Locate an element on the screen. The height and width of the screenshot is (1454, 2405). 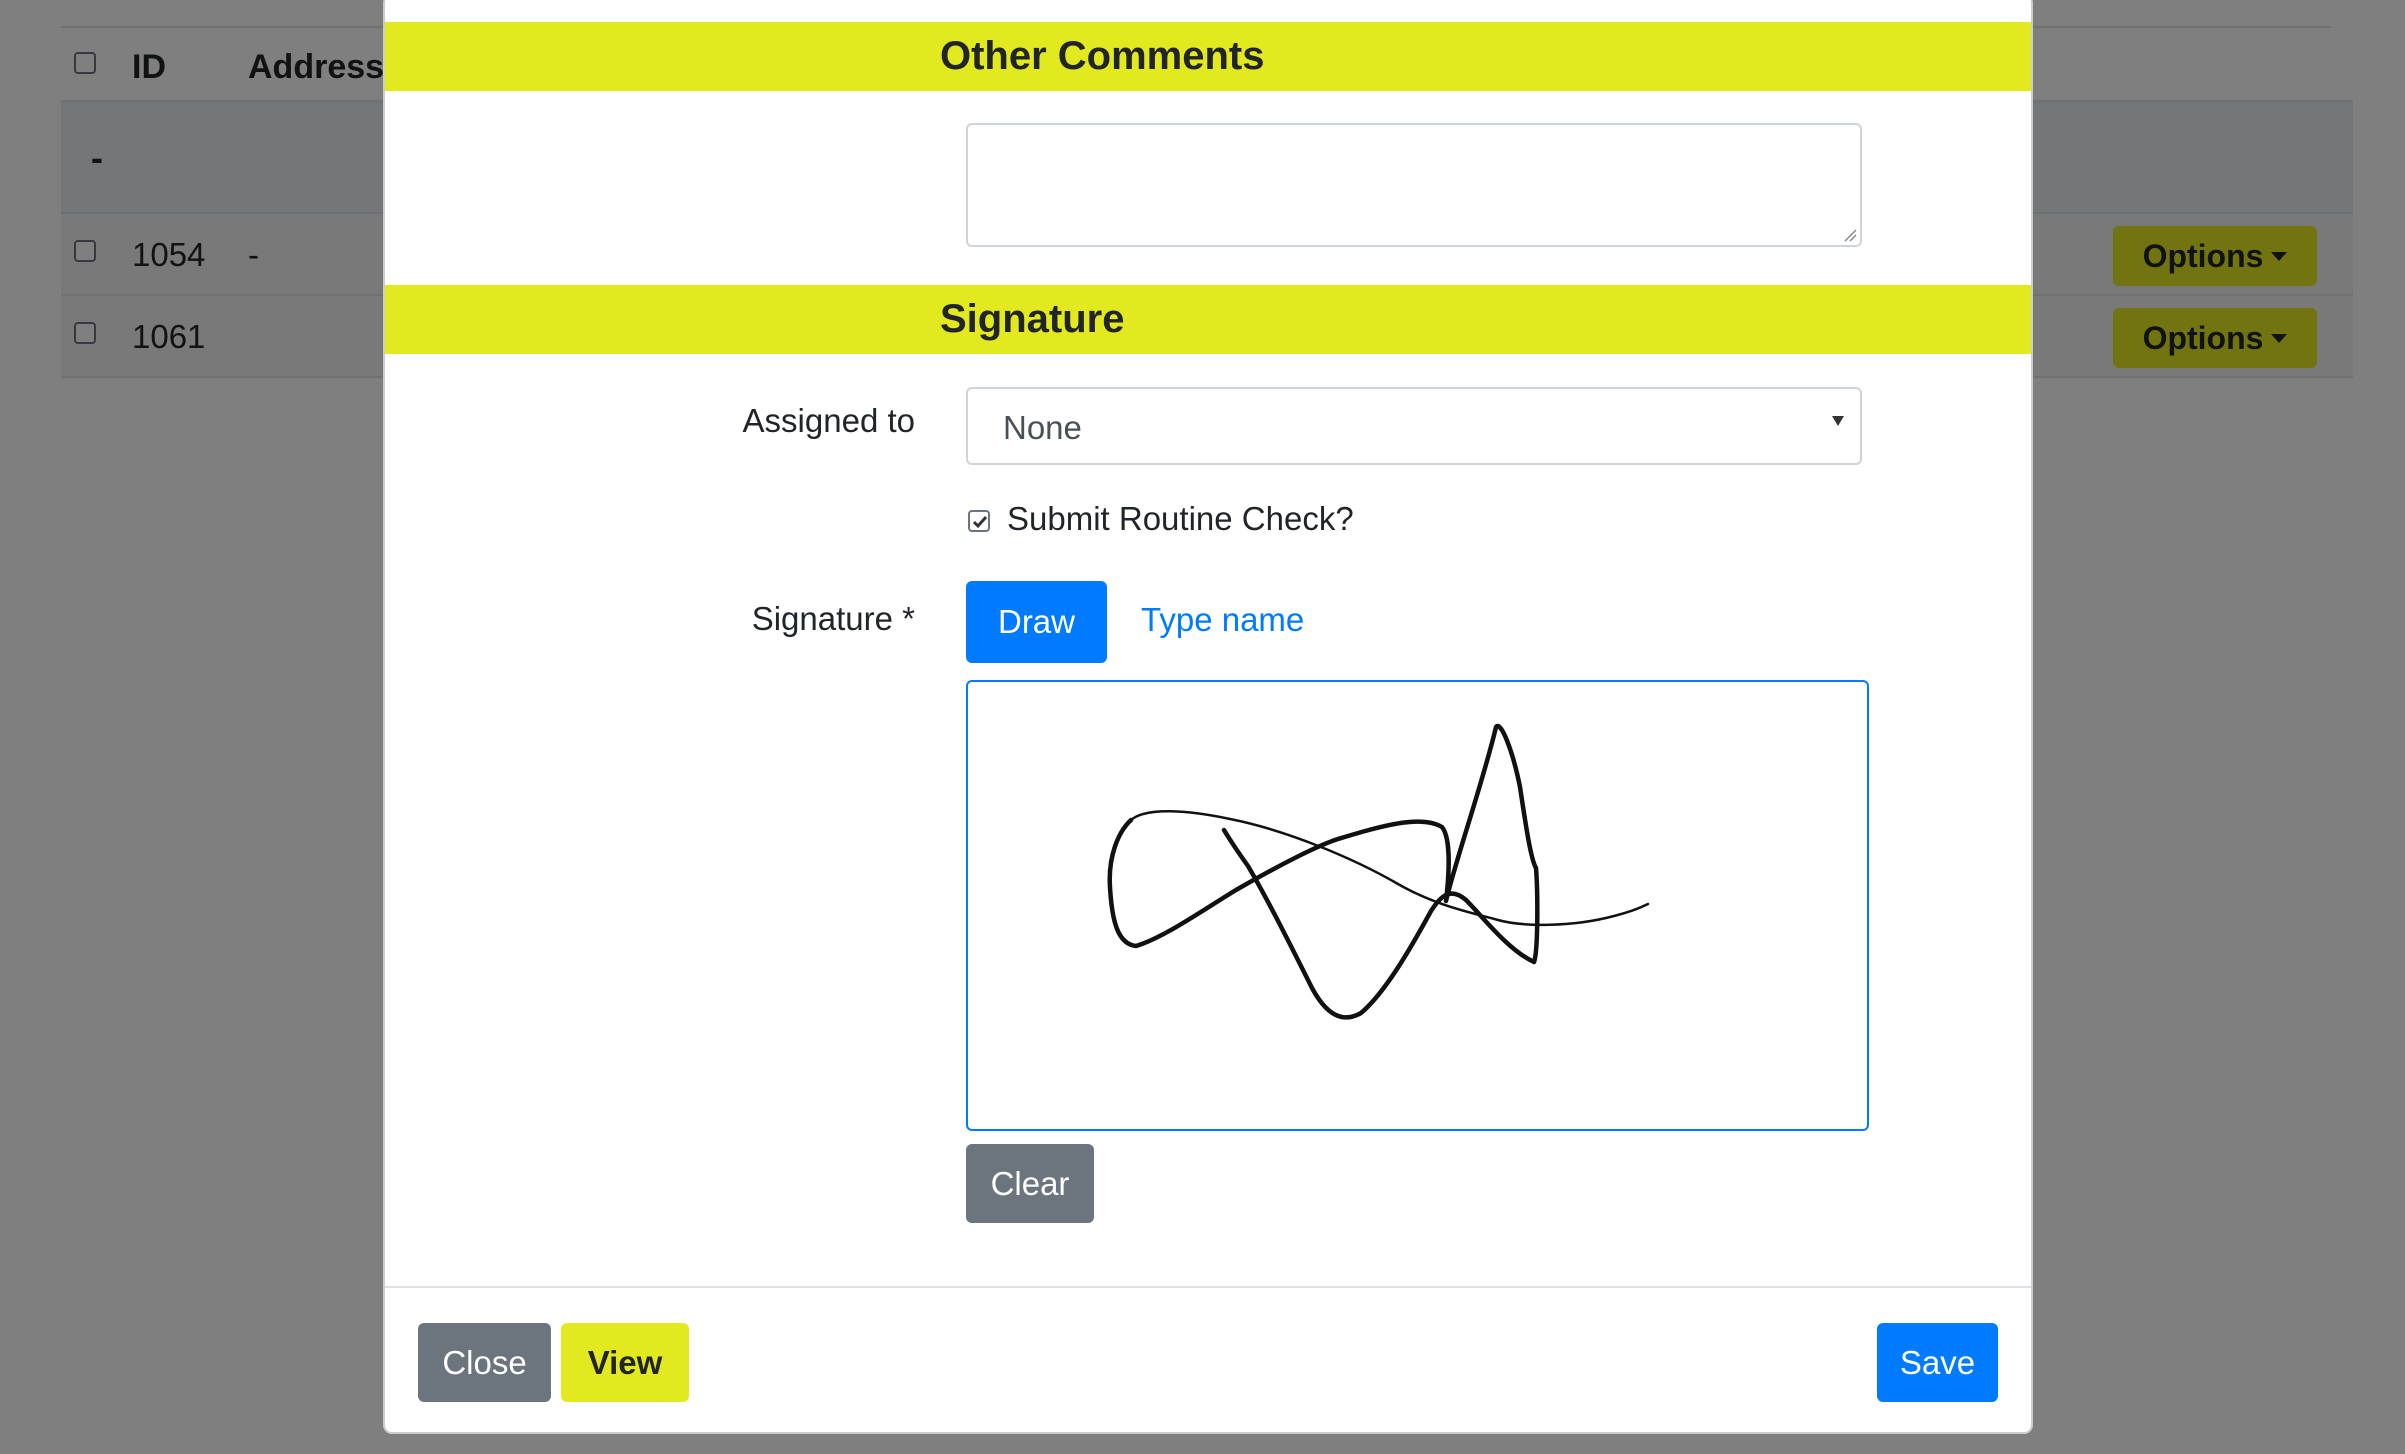
save-button: Save is located at coordinates (1937, 1362).